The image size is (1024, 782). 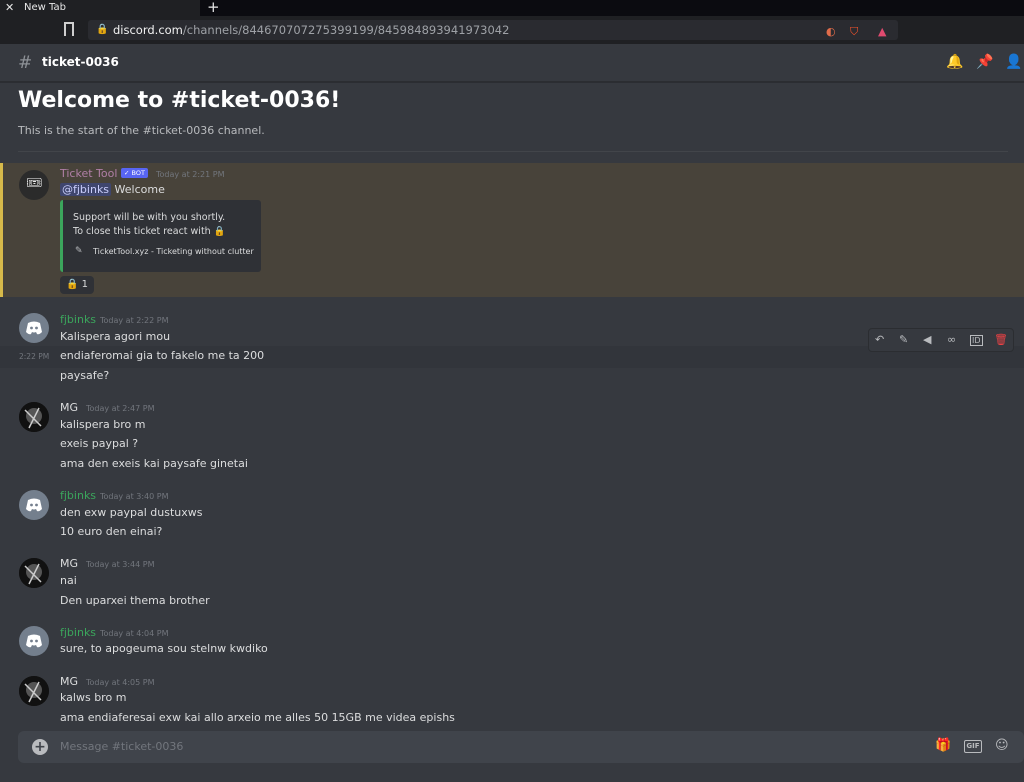 I want to click on message-line: nai, so click(x=68, y=580).